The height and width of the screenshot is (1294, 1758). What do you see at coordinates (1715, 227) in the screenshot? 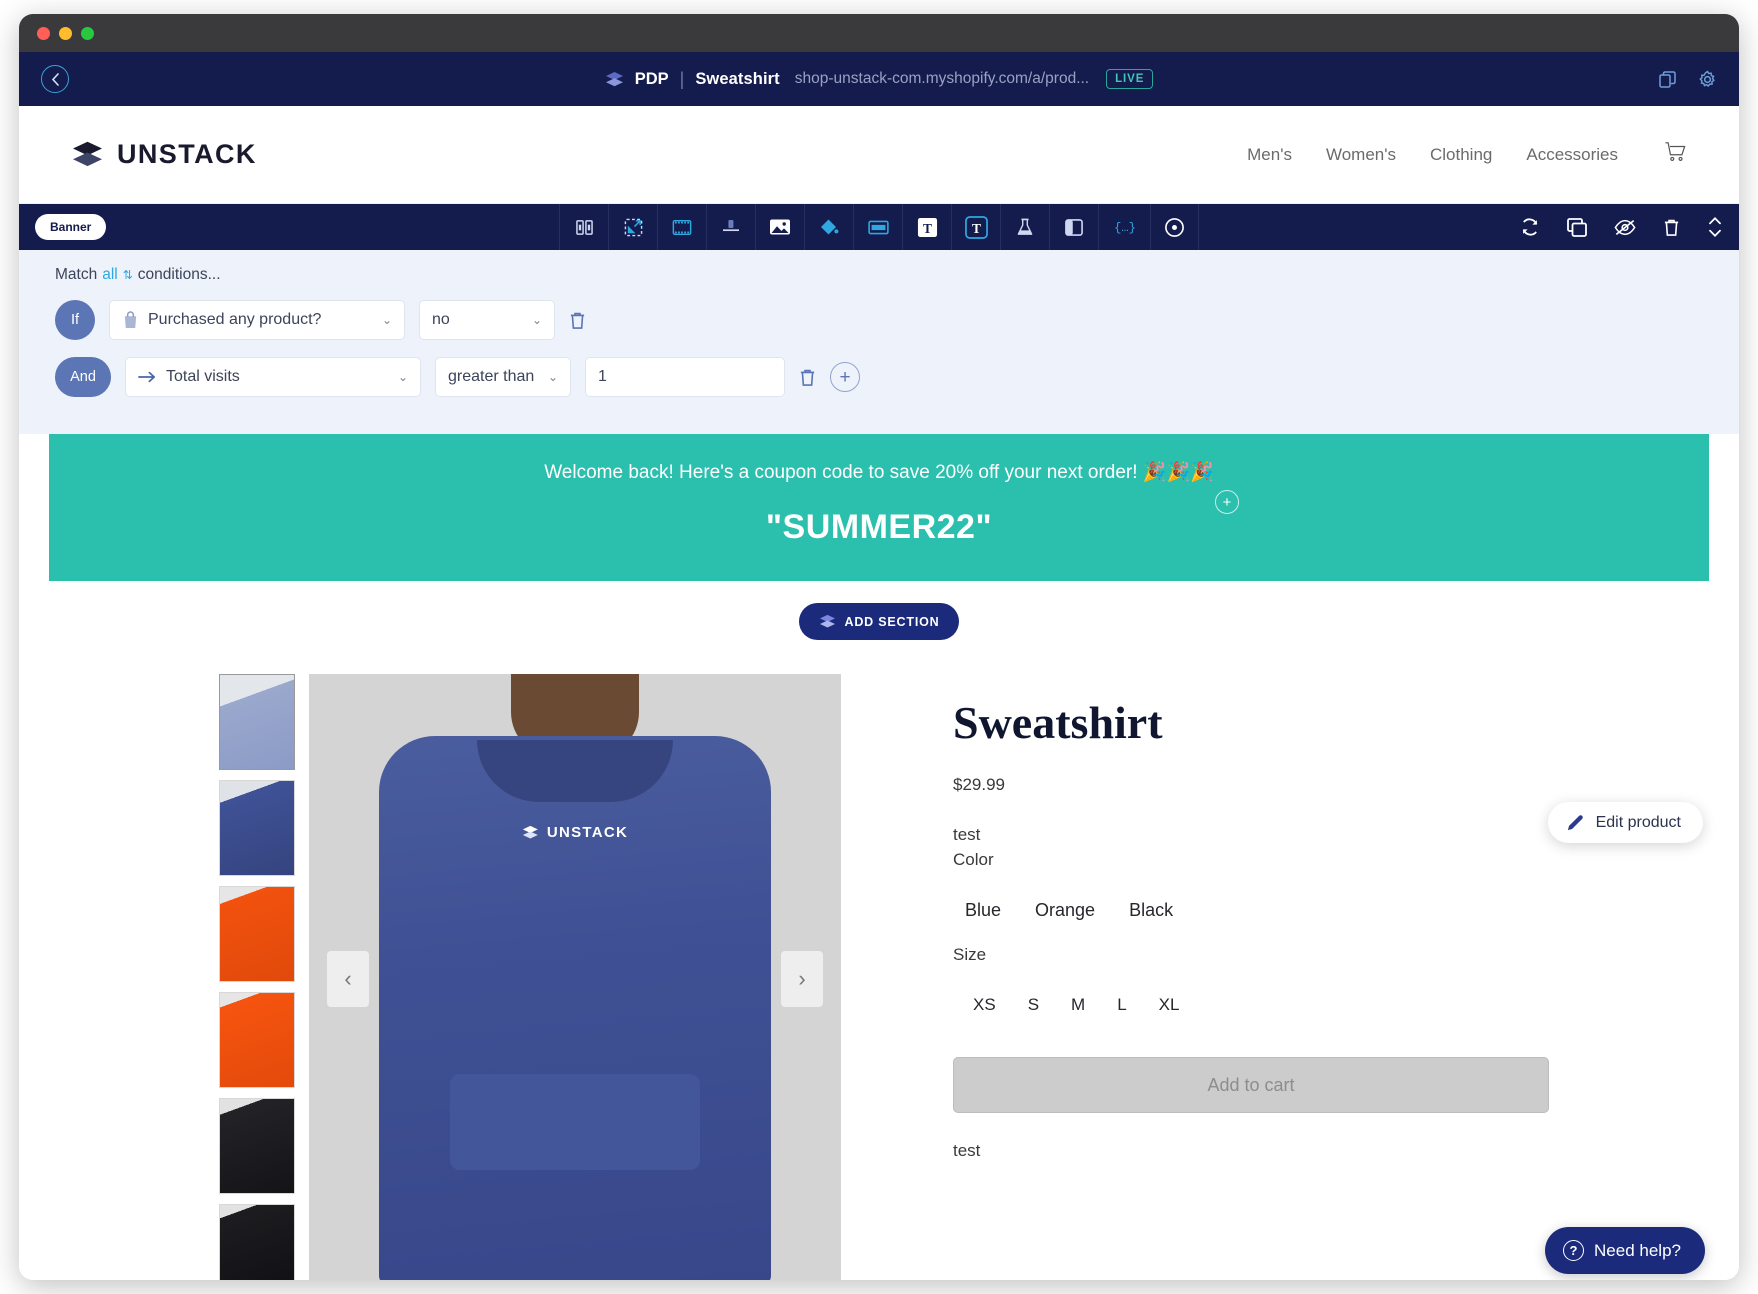
I see `move-updown-icon` at bounding box center [1715, 227].